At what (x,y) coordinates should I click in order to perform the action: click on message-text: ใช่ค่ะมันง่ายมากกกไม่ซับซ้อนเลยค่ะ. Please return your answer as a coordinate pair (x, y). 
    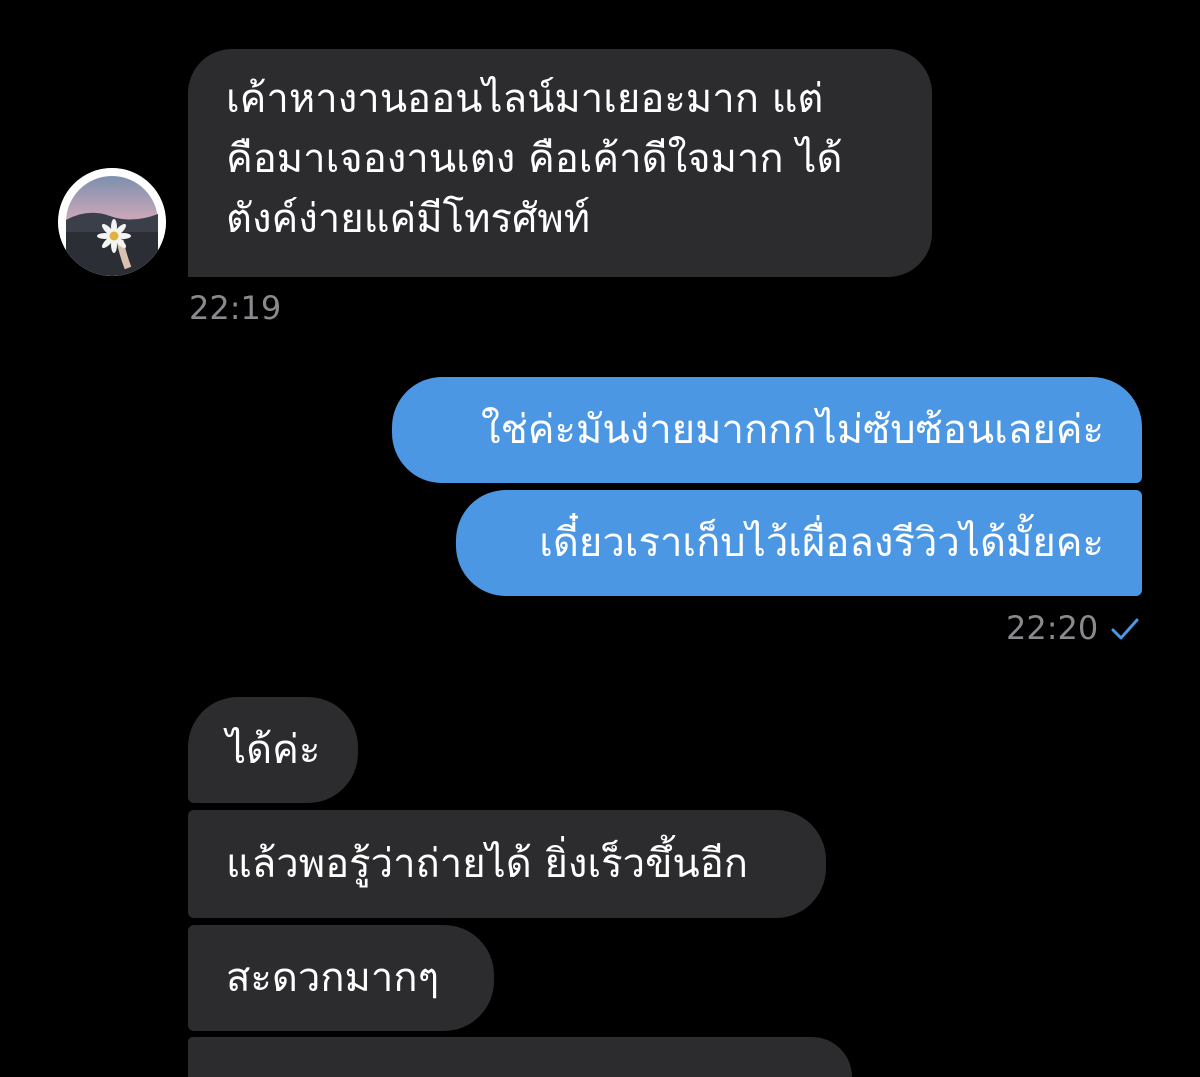
    Looking at the image, I should click on (792, 430).